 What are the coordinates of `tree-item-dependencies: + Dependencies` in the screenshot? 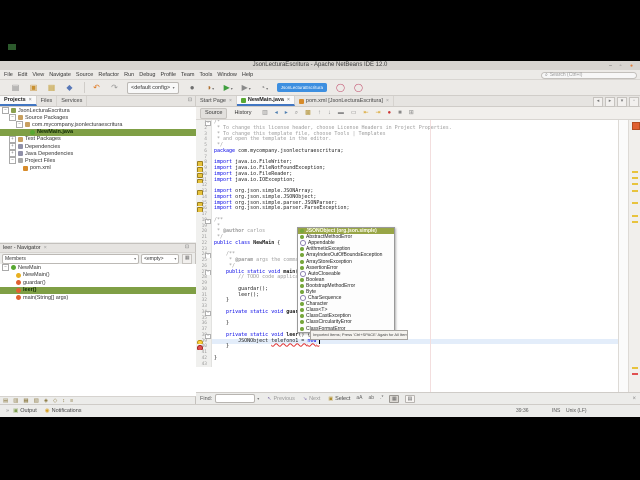 It's located at (98, 147).